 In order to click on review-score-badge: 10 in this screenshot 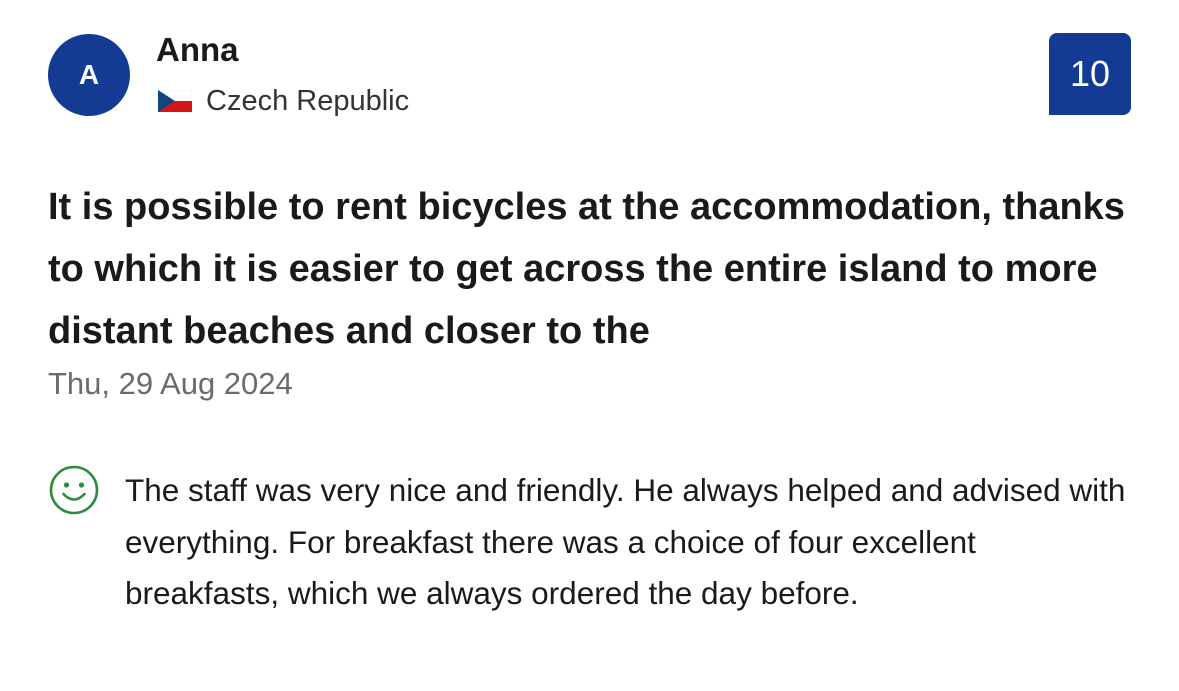, I will do `click(1090, 74)`.